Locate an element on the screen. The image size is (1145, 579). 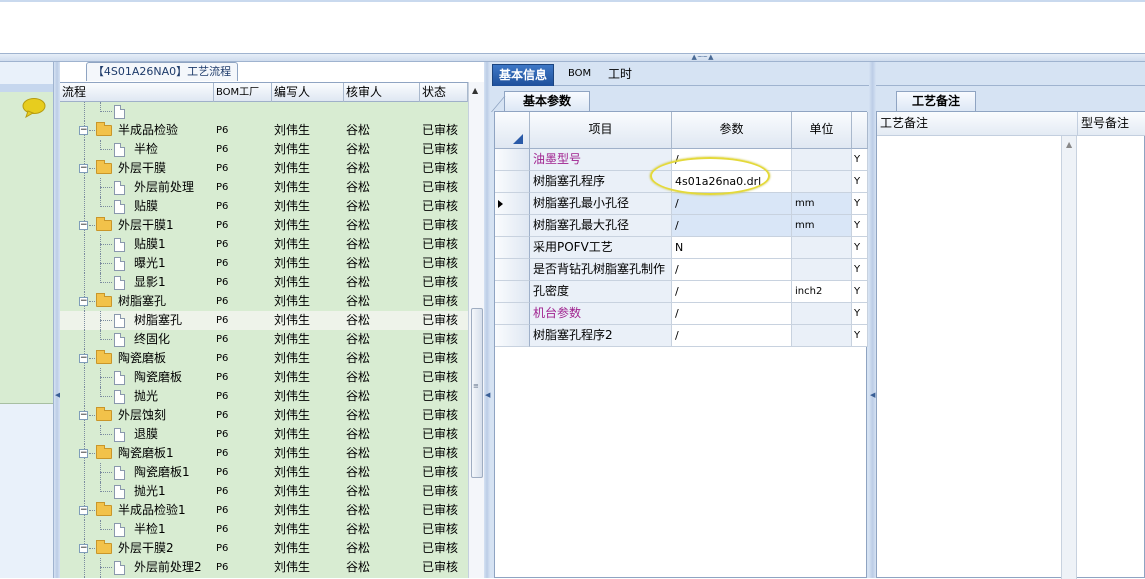
tree-cell-flow: − 外层干膜2 is located at coordinates (137, 548).